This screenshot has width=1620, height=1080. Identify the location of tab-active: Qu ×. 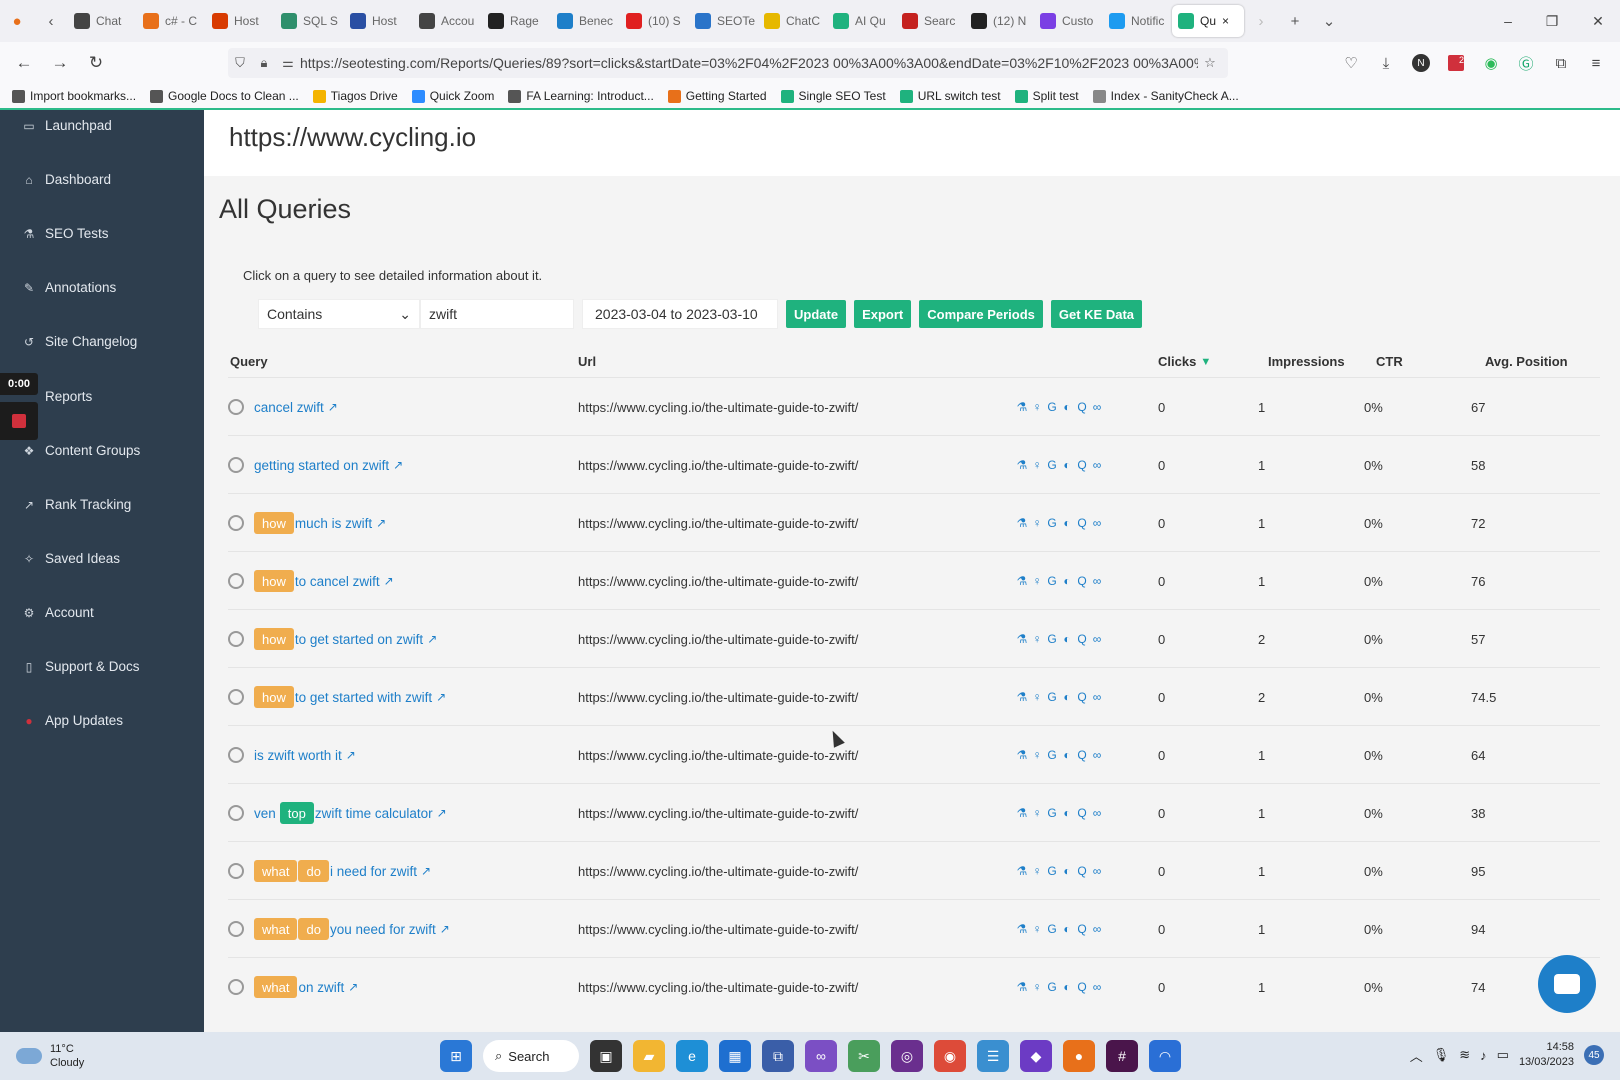
(1208, 21).